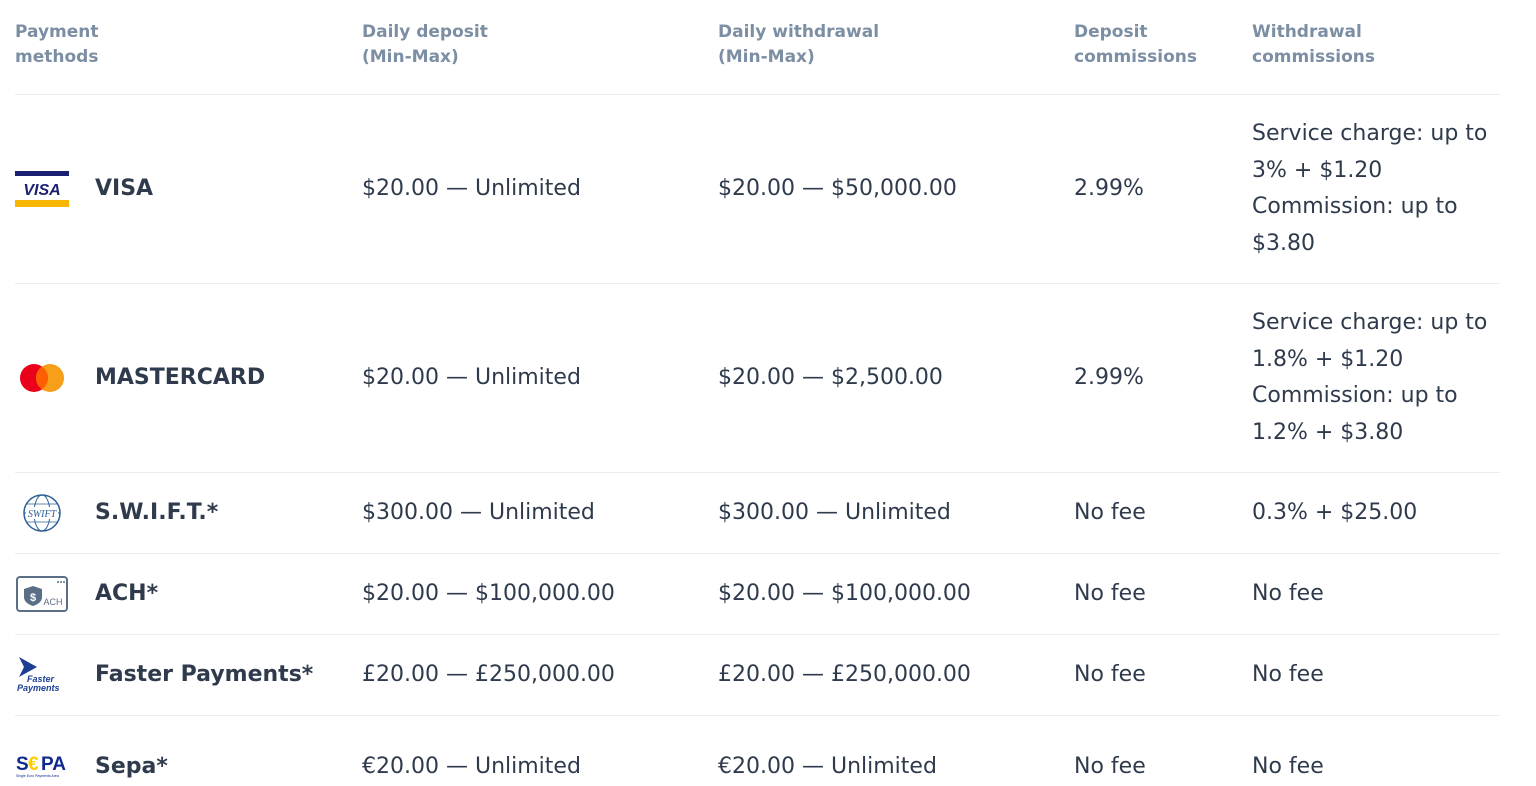  What do you see at coordinates (488, 593) in the screenshot?
I see `deposit-range: $20.00 — $100,000.00` at bounding box center [488, 593].